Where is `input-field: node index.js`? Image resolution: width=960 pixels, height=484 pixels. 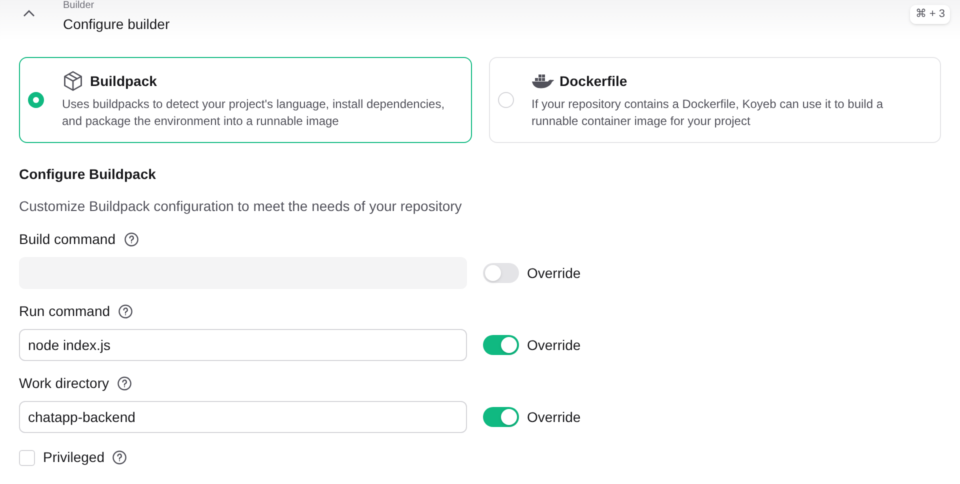
input-field: node index.js is located at coordinates (243, 345).